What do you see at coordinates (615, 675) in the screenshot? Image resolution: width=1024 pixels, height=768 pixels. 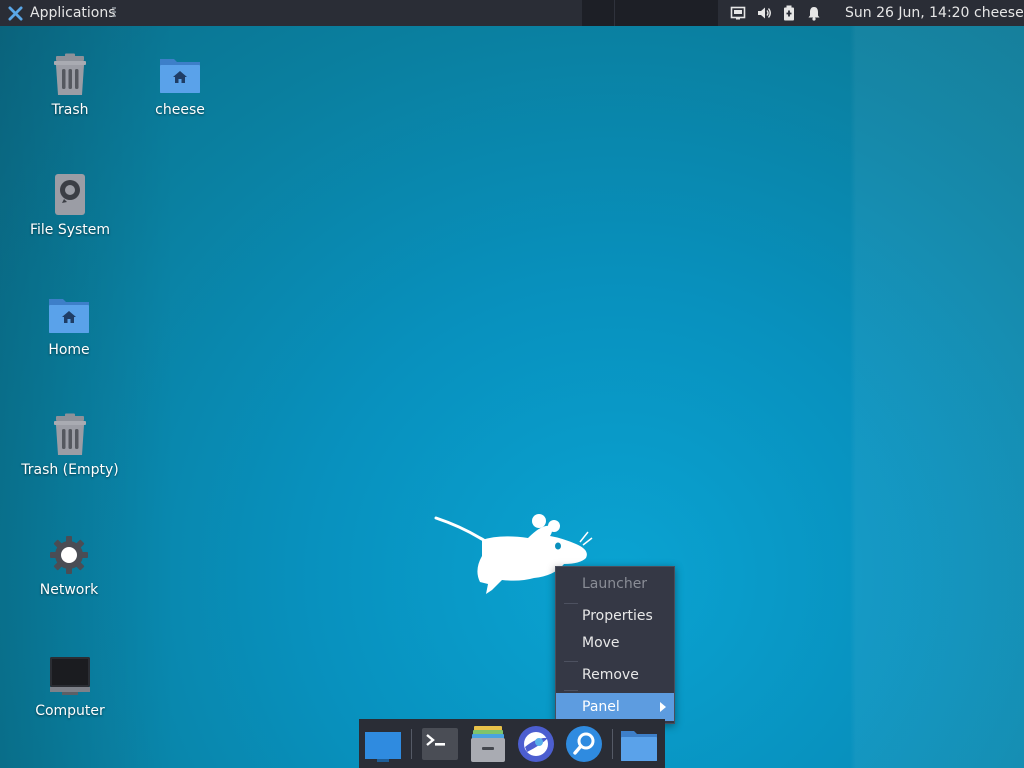 I see `menu-item-remove: Remove` at bounding box center [615, 675].